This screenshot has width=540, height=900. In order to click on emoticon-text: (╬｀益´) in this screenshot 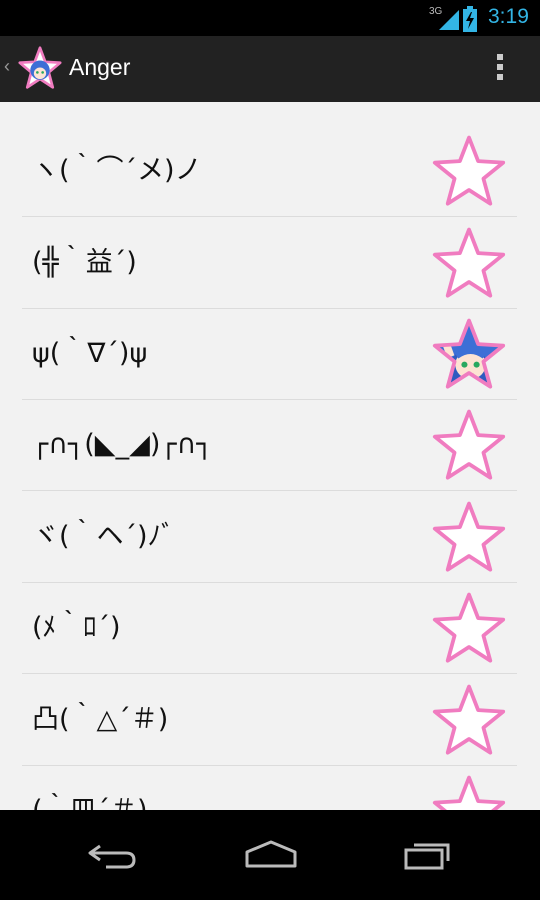, I will do `click(84, 262)`.